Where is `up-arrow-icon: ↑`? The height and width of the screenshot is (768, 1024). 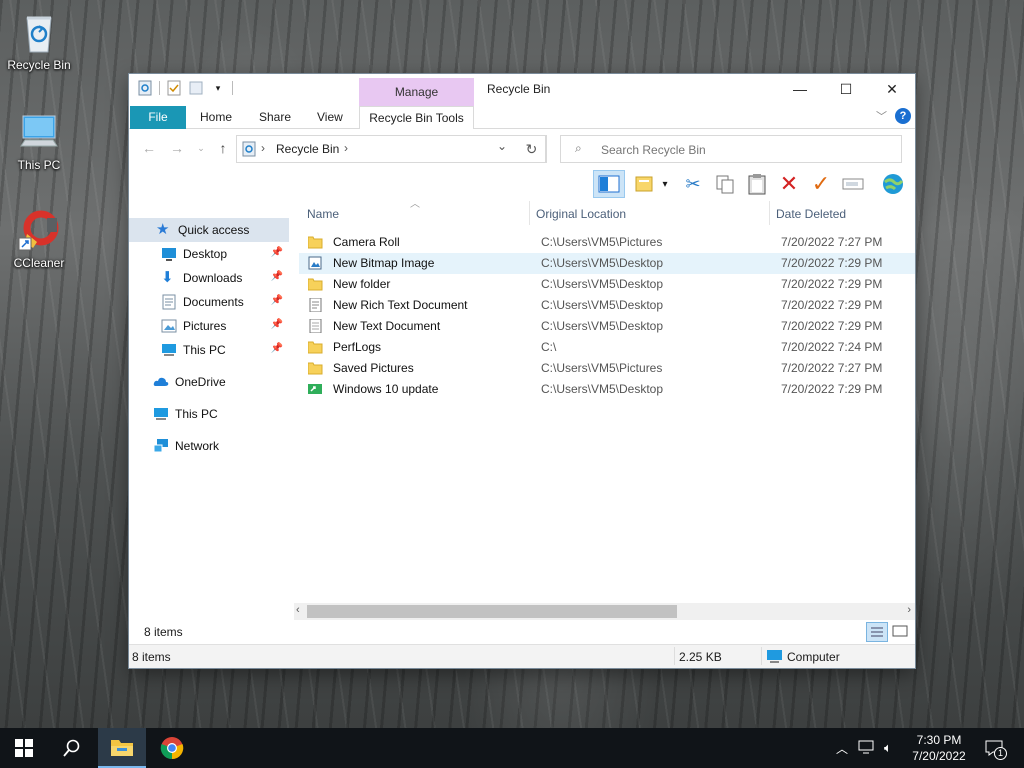 up-arrow-icon: ↑ is located at coordinates (223, 149).